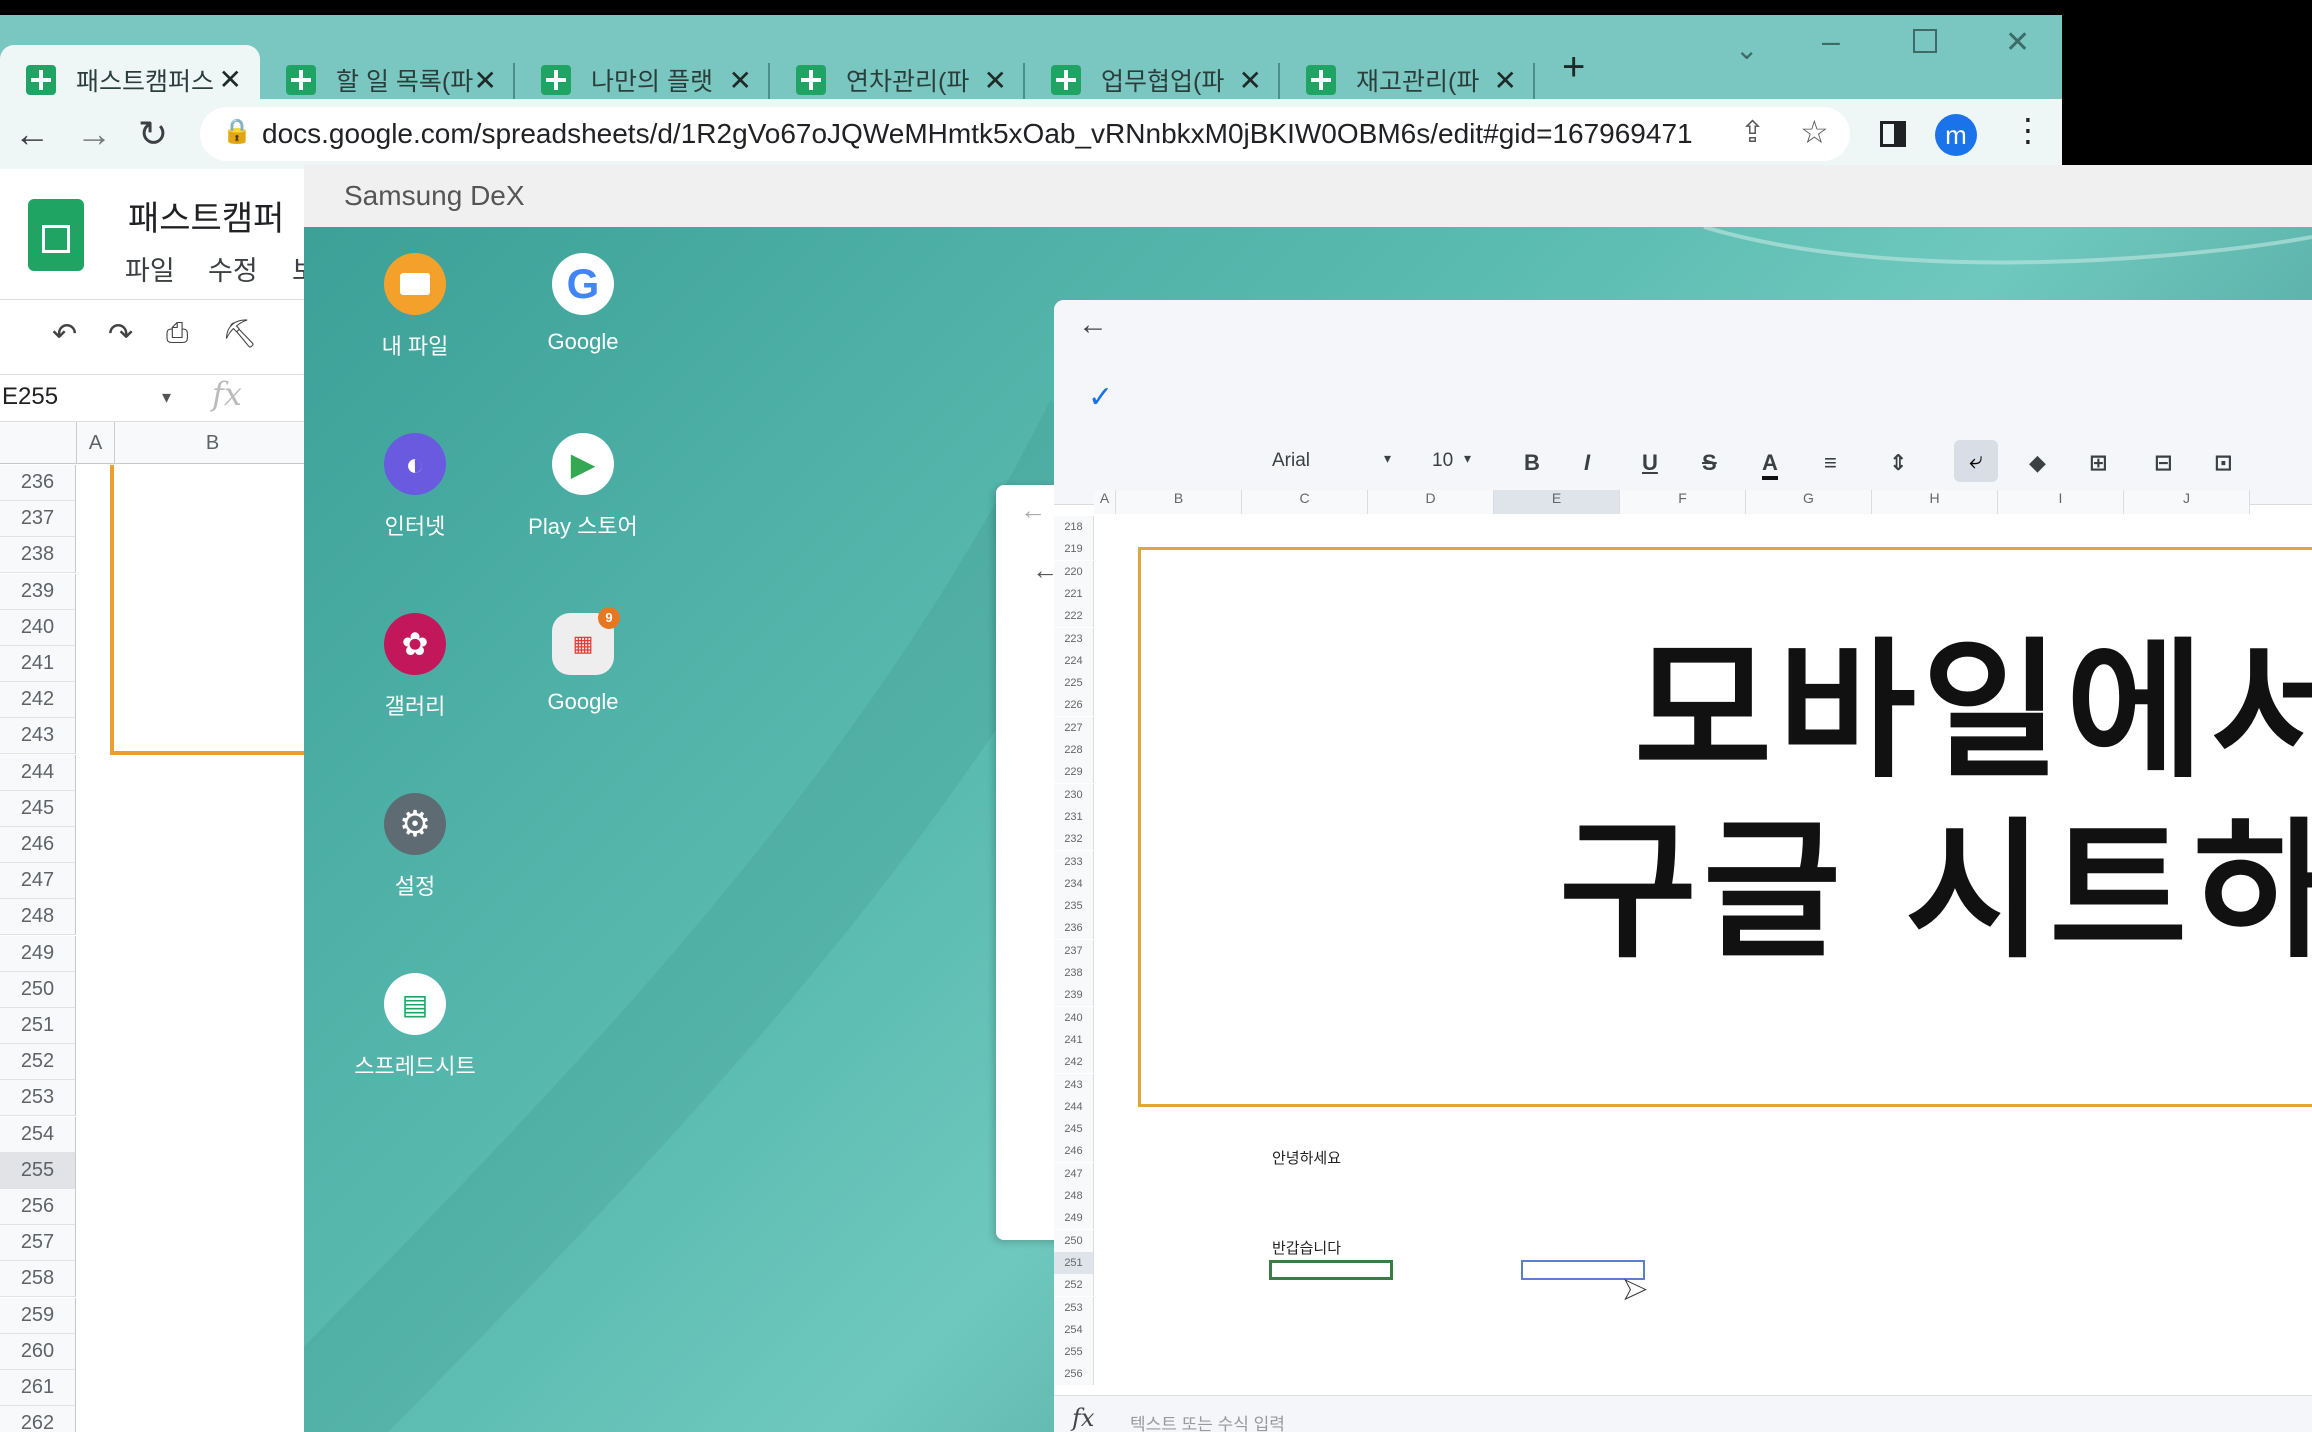 The height and width of the screenshot is (1432, 2312). I want to click on back-icon: ←, so click(1033, 510).